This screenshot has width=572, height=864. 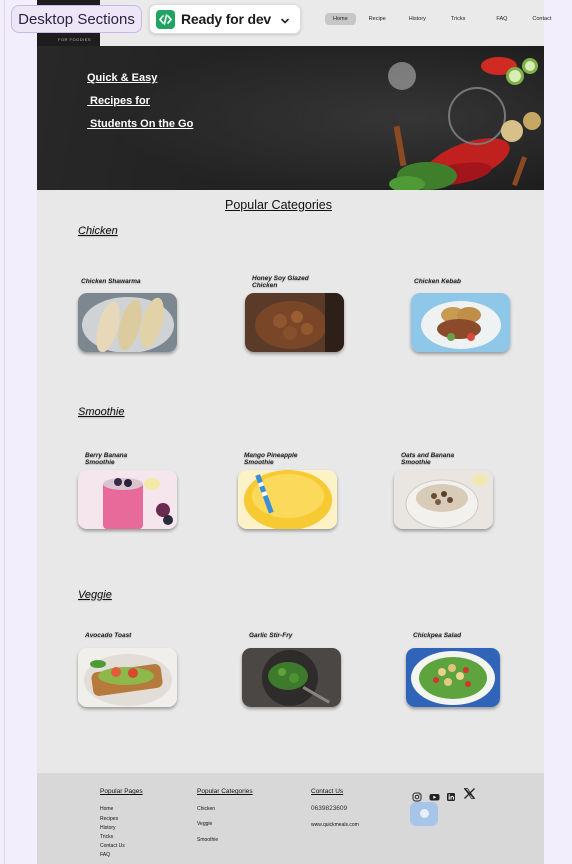 I want to click on popular-categories-title: Popular Categories, so click(x=279, y=205).